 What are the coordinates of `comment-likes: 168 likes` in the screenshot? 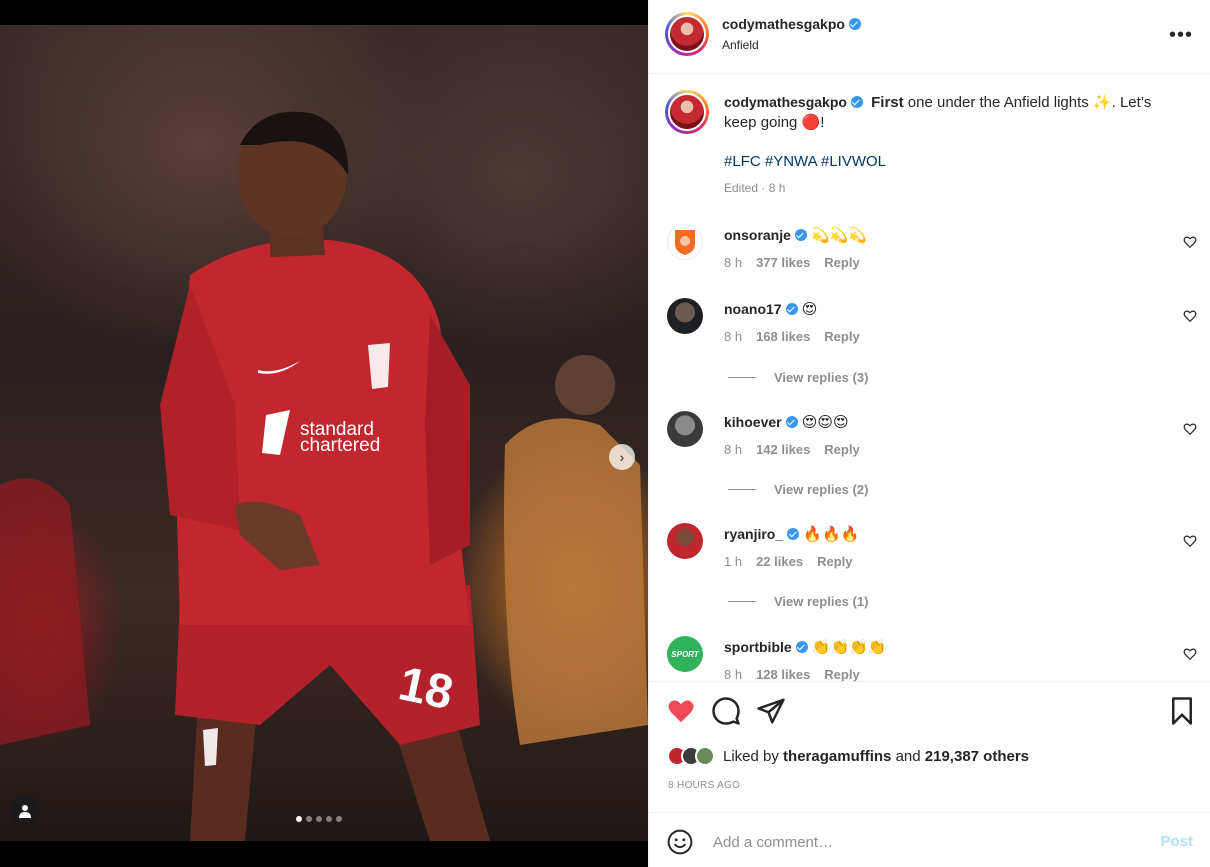 It's located at (783, 336).